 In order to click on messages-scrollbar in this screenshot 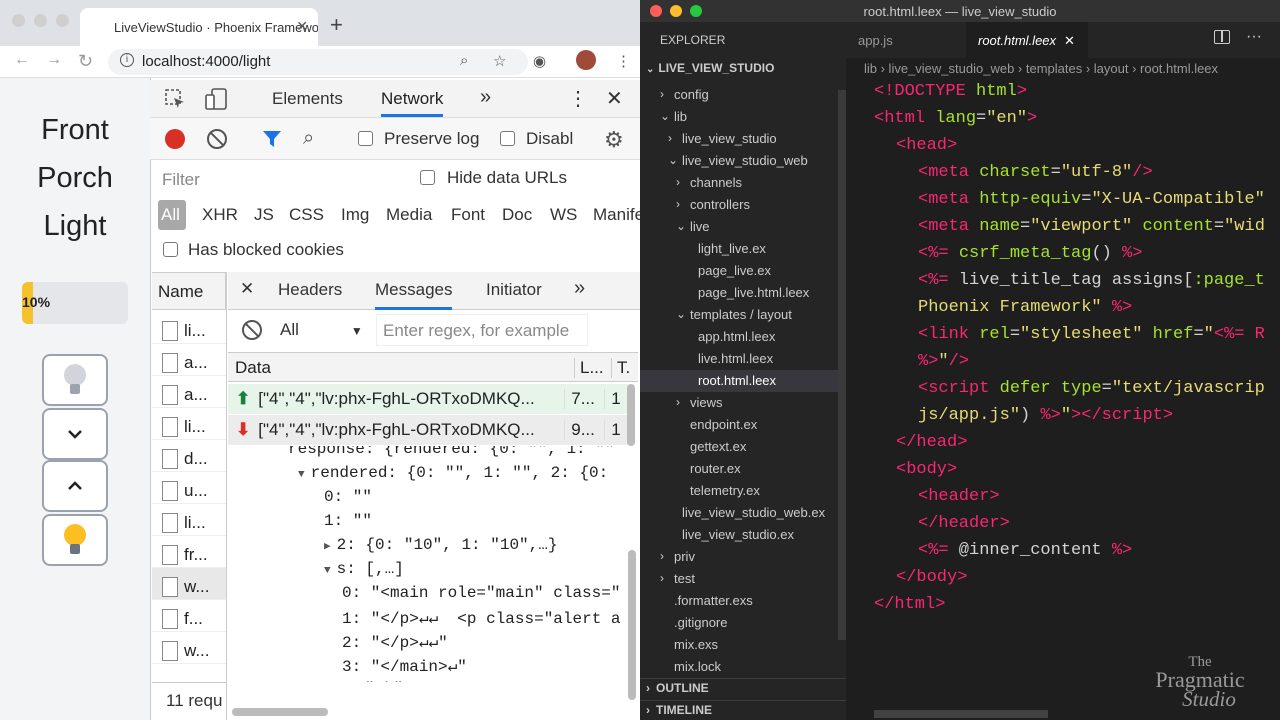, I will do `click(631, 415)`.